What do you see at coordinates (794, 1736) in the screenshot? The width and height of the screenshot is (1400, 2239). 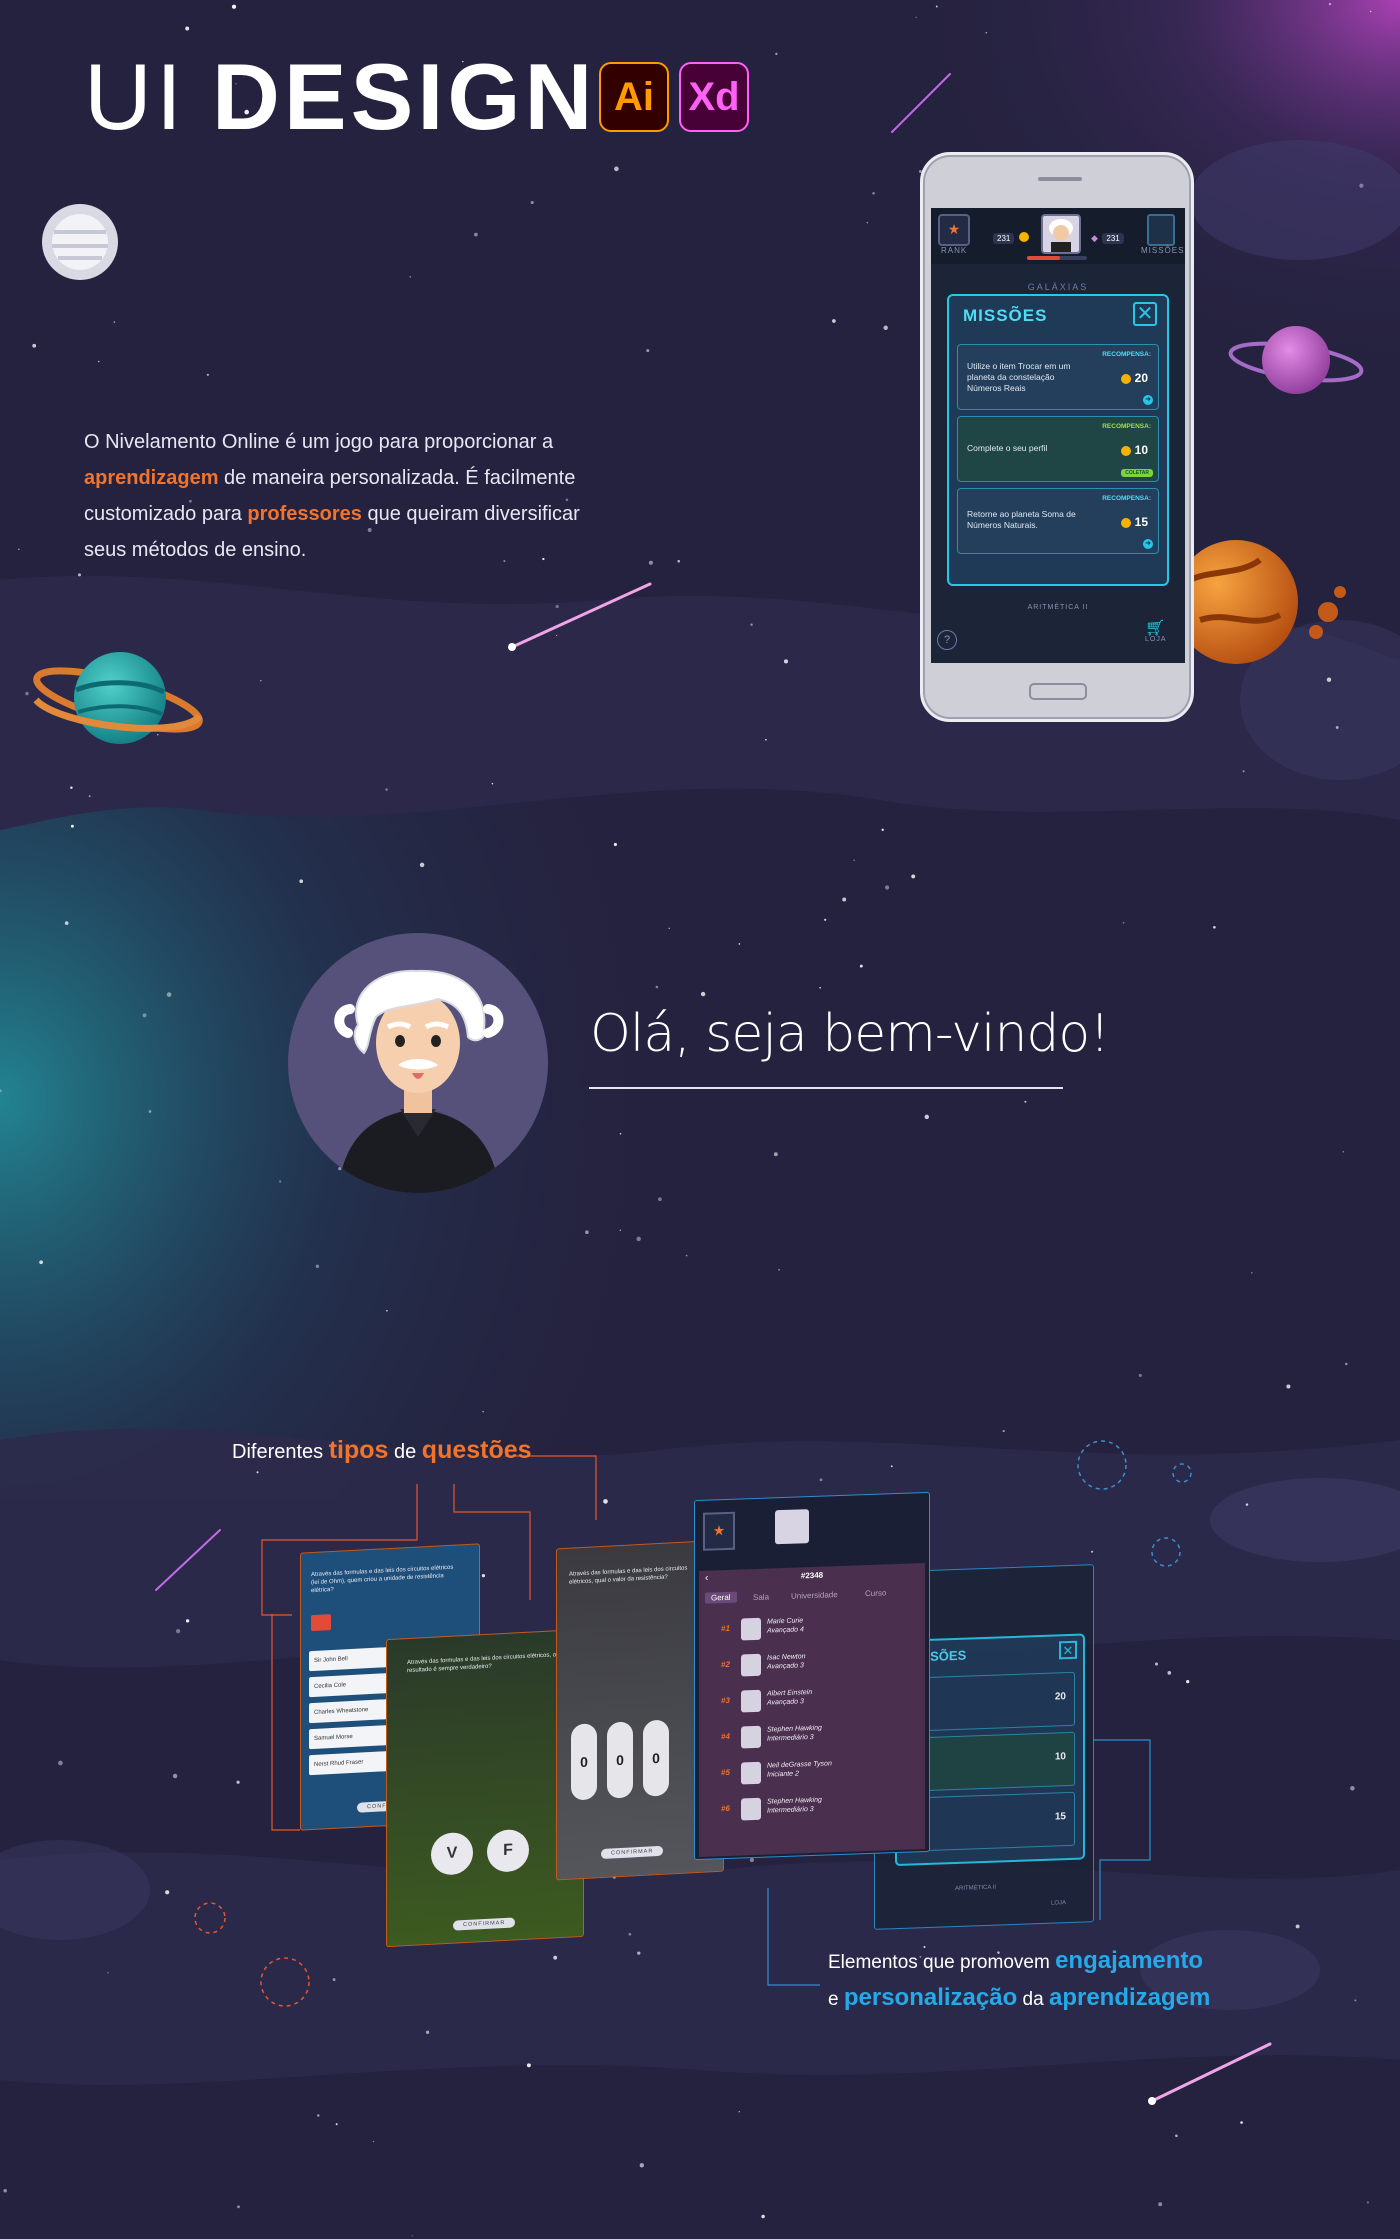 I see `ranking-row: #4 Stephen Hawking Intermediário 3` at bounding box center [794, 1736].